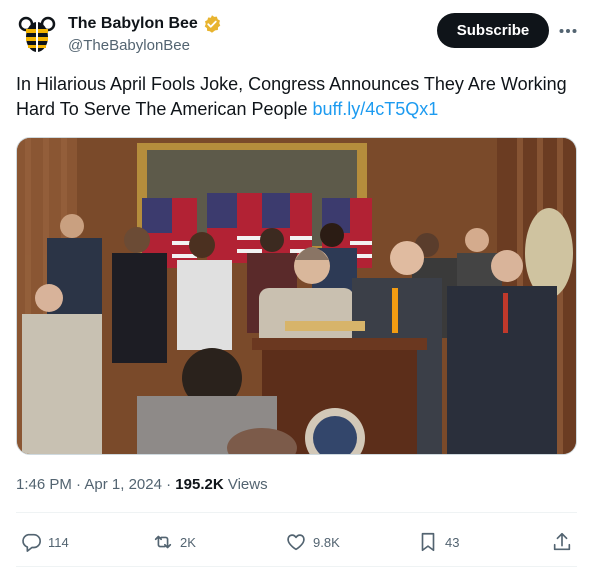  Describe the element at coordinates (31, 542) in the screenshot. I see `reply-icon` at that location.